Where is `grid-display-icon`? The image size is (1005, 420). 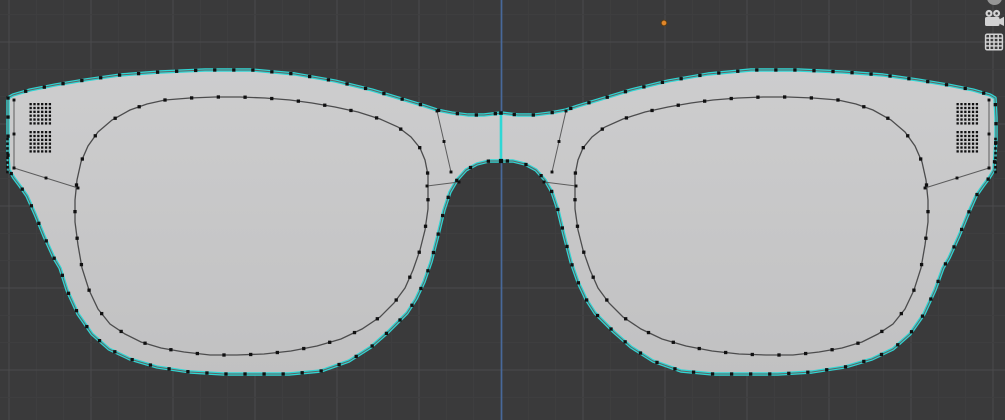
grid-display-icon is located at coordinates (994, 42).